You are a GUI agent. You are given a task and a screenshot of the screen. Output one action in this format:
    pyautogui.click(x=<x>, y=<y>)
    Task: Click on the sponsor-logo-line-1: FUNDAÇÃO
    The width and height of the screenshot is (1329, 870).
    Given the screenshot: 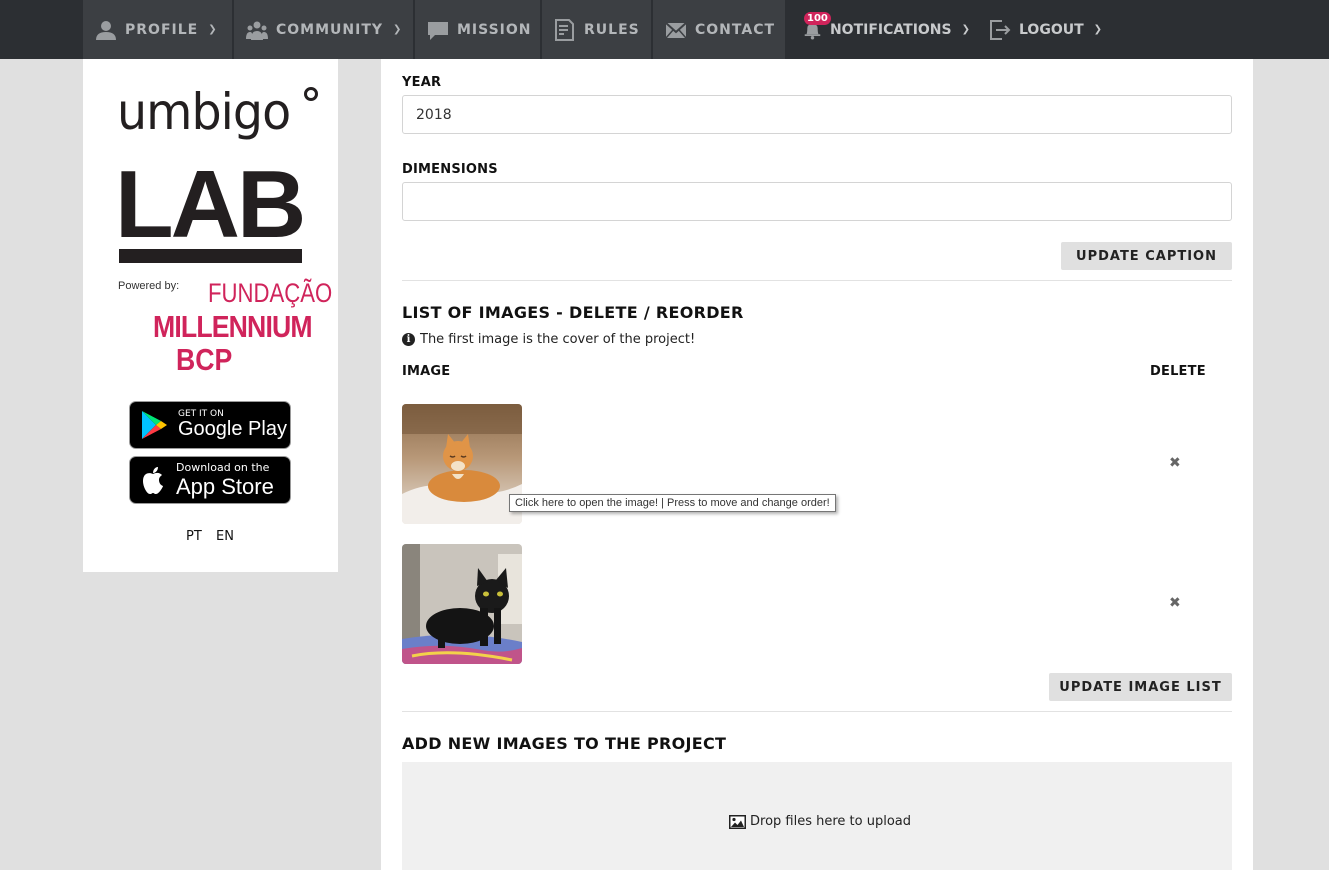 What is the action you would take?
    pyautogui.click(x=270, y=293)
    